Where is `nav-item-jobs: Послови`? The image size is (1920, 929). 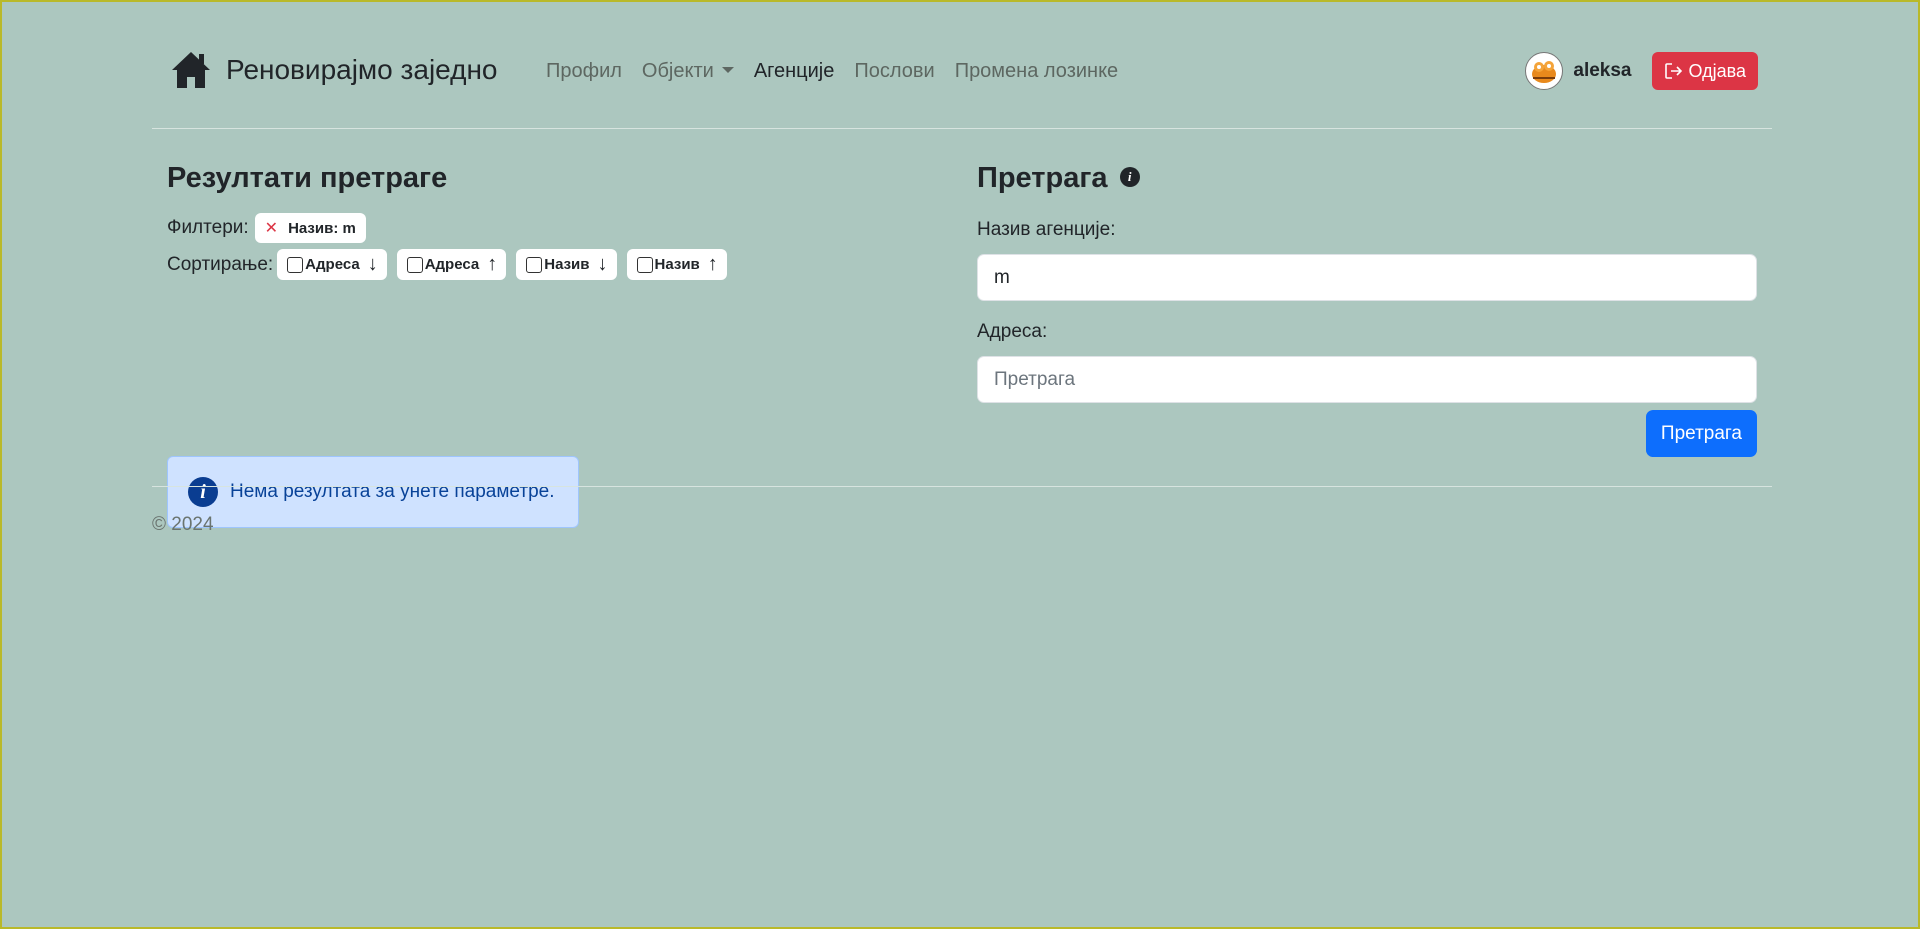 nav-item-jobs: Послови is located at coordinates (894, 71).